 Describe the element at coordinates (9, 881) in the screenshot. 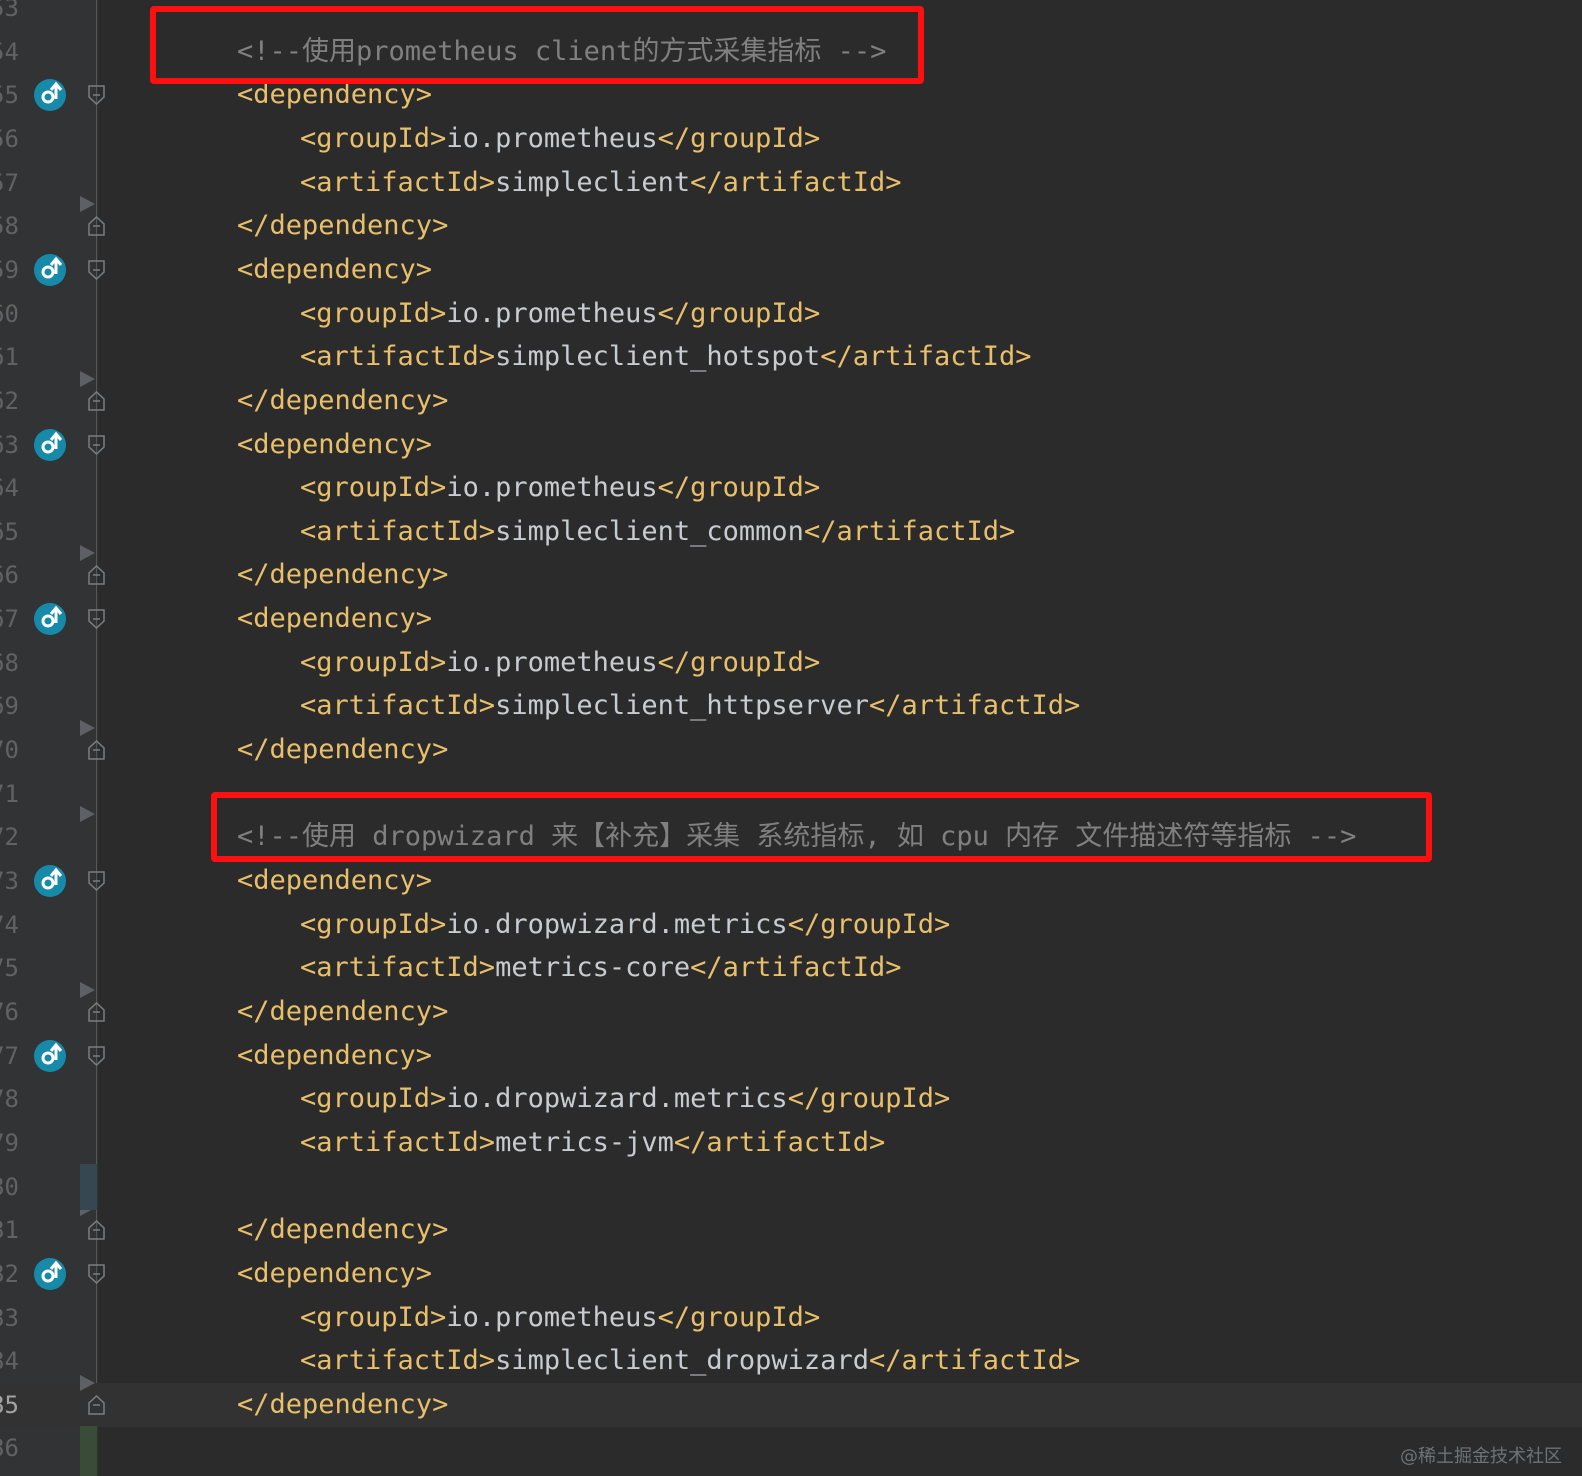

I see `line-number: 73` at that location.